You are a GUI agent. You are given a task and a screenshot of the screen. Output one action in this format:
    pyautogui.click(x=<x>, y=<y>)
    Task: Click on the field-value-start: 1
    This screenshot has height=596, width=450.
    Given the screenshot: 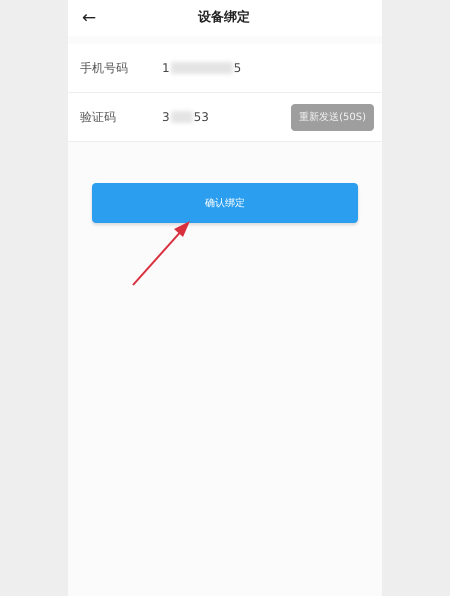 What is the action you would take?
    pyautogui.click(x=166, y=68)
    